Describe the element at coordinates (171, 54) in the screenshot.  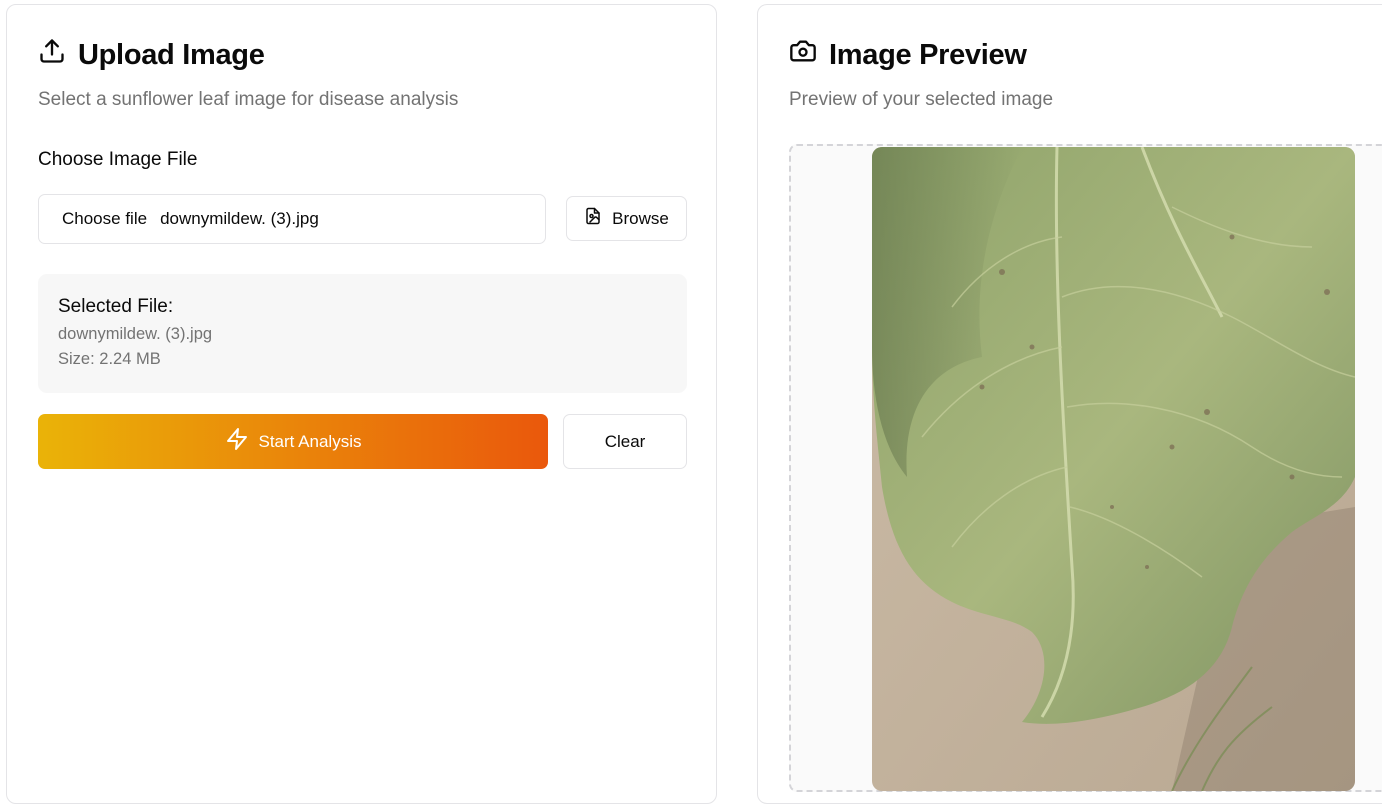
I see `upload-title-text: Upload Image` at that location.